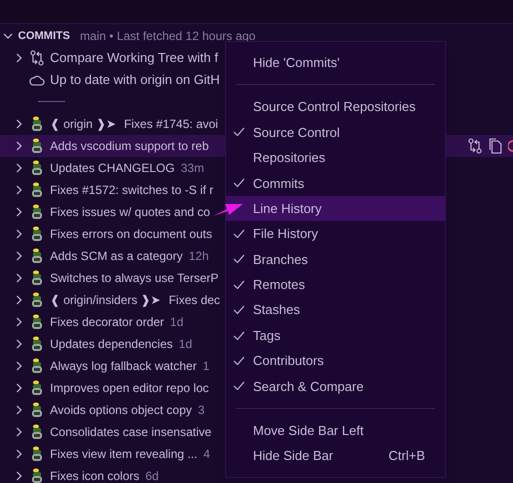 The image size is (513, 483). Describe the element at coordinates (112, 474) in the screenshot. I see `commit-row: Fixes icon colors 6d` at that location.